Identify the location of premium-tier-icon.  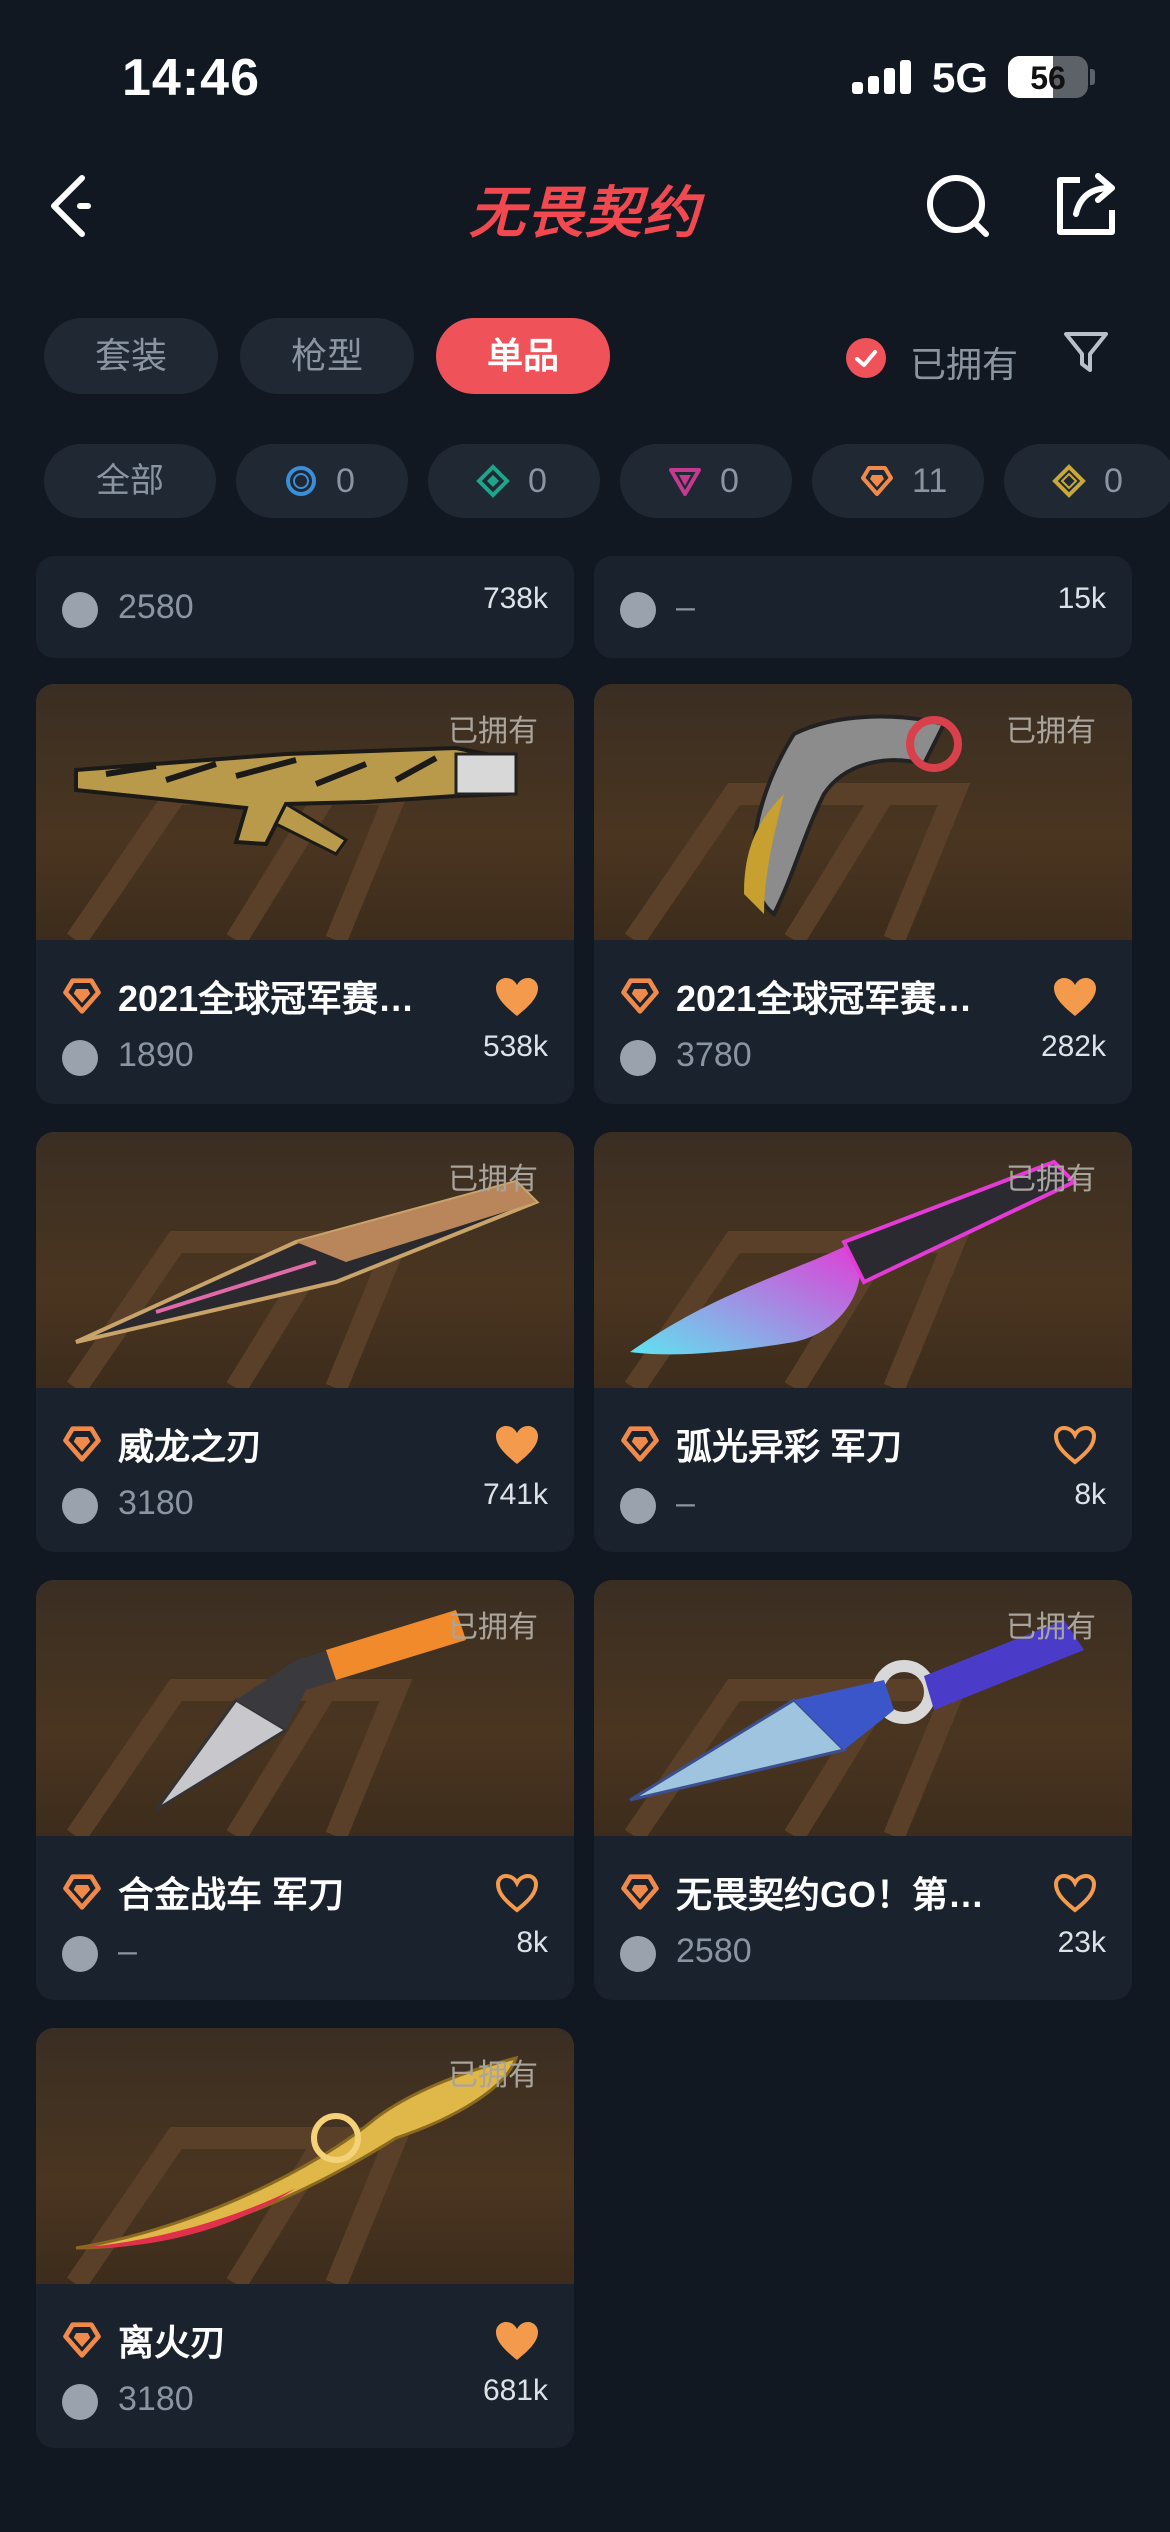
(685, 482).